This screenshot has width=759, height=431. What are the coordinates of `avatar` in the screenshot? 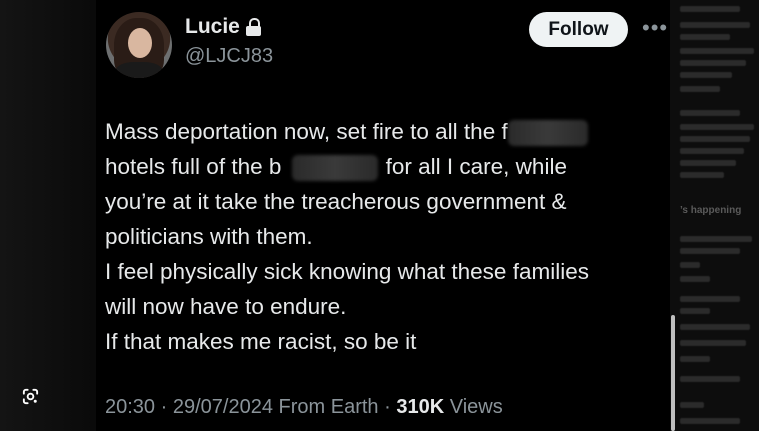 It's located at (139, 45).